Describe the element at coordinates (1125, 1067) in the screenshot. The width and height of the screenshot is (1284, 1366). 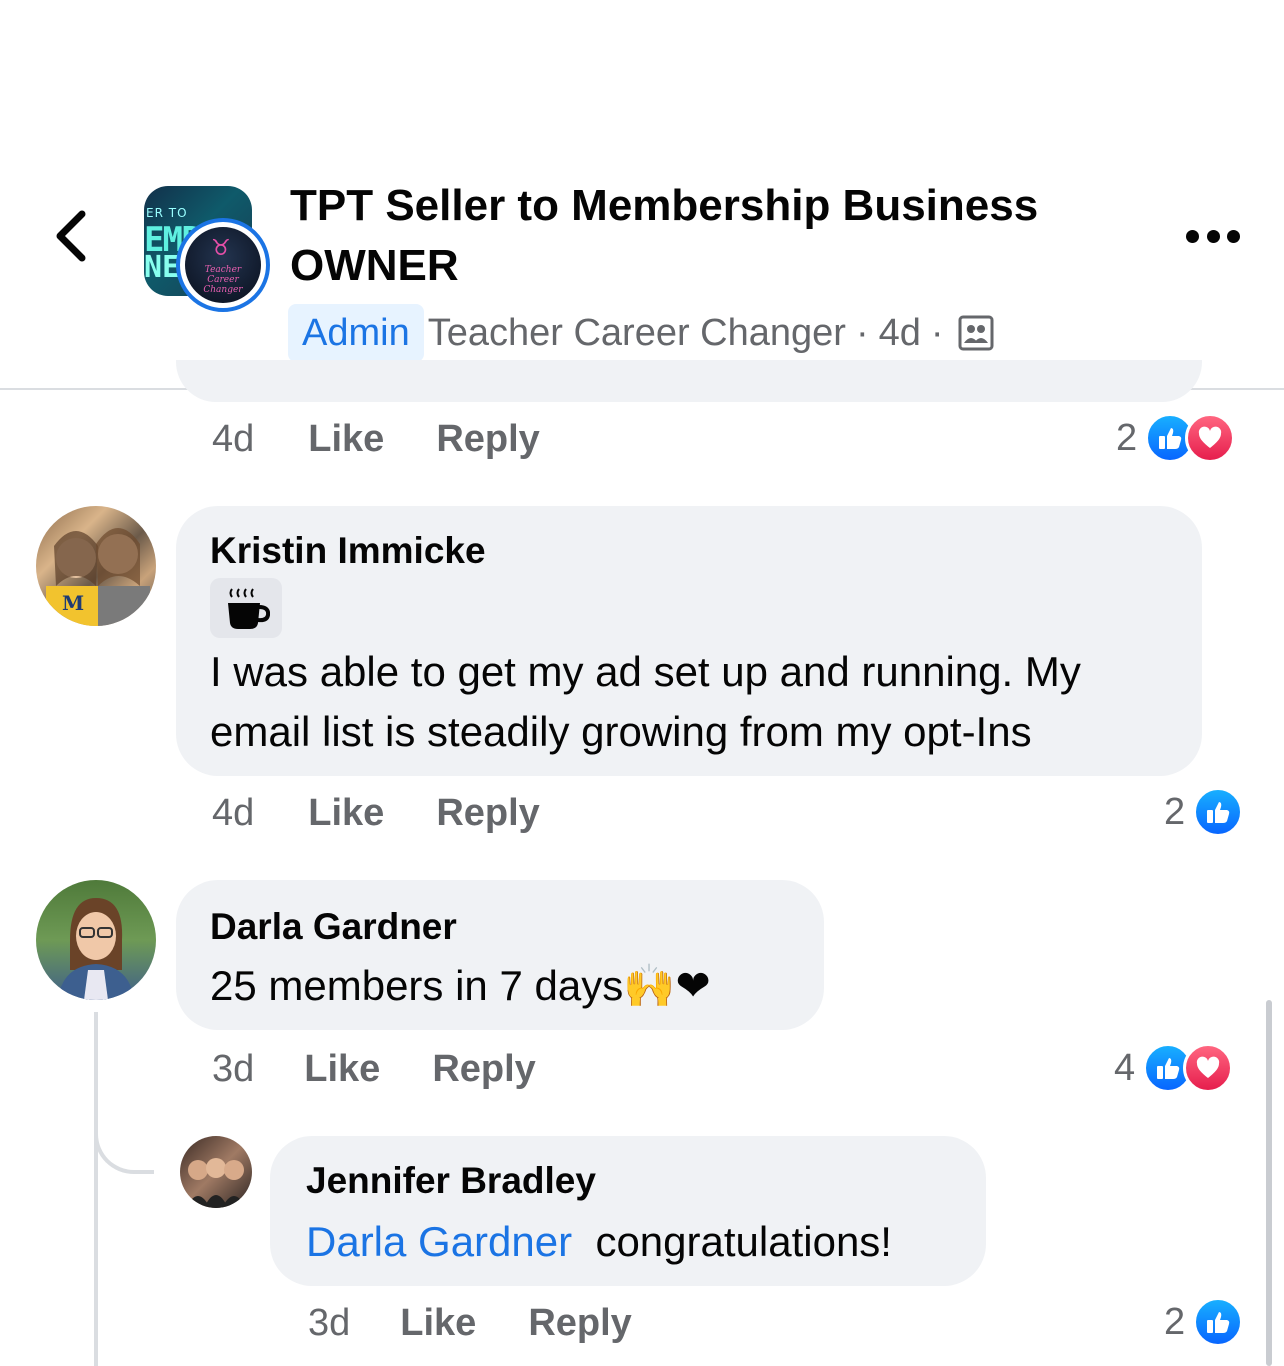
I see `reaction-count: 4` at that location.